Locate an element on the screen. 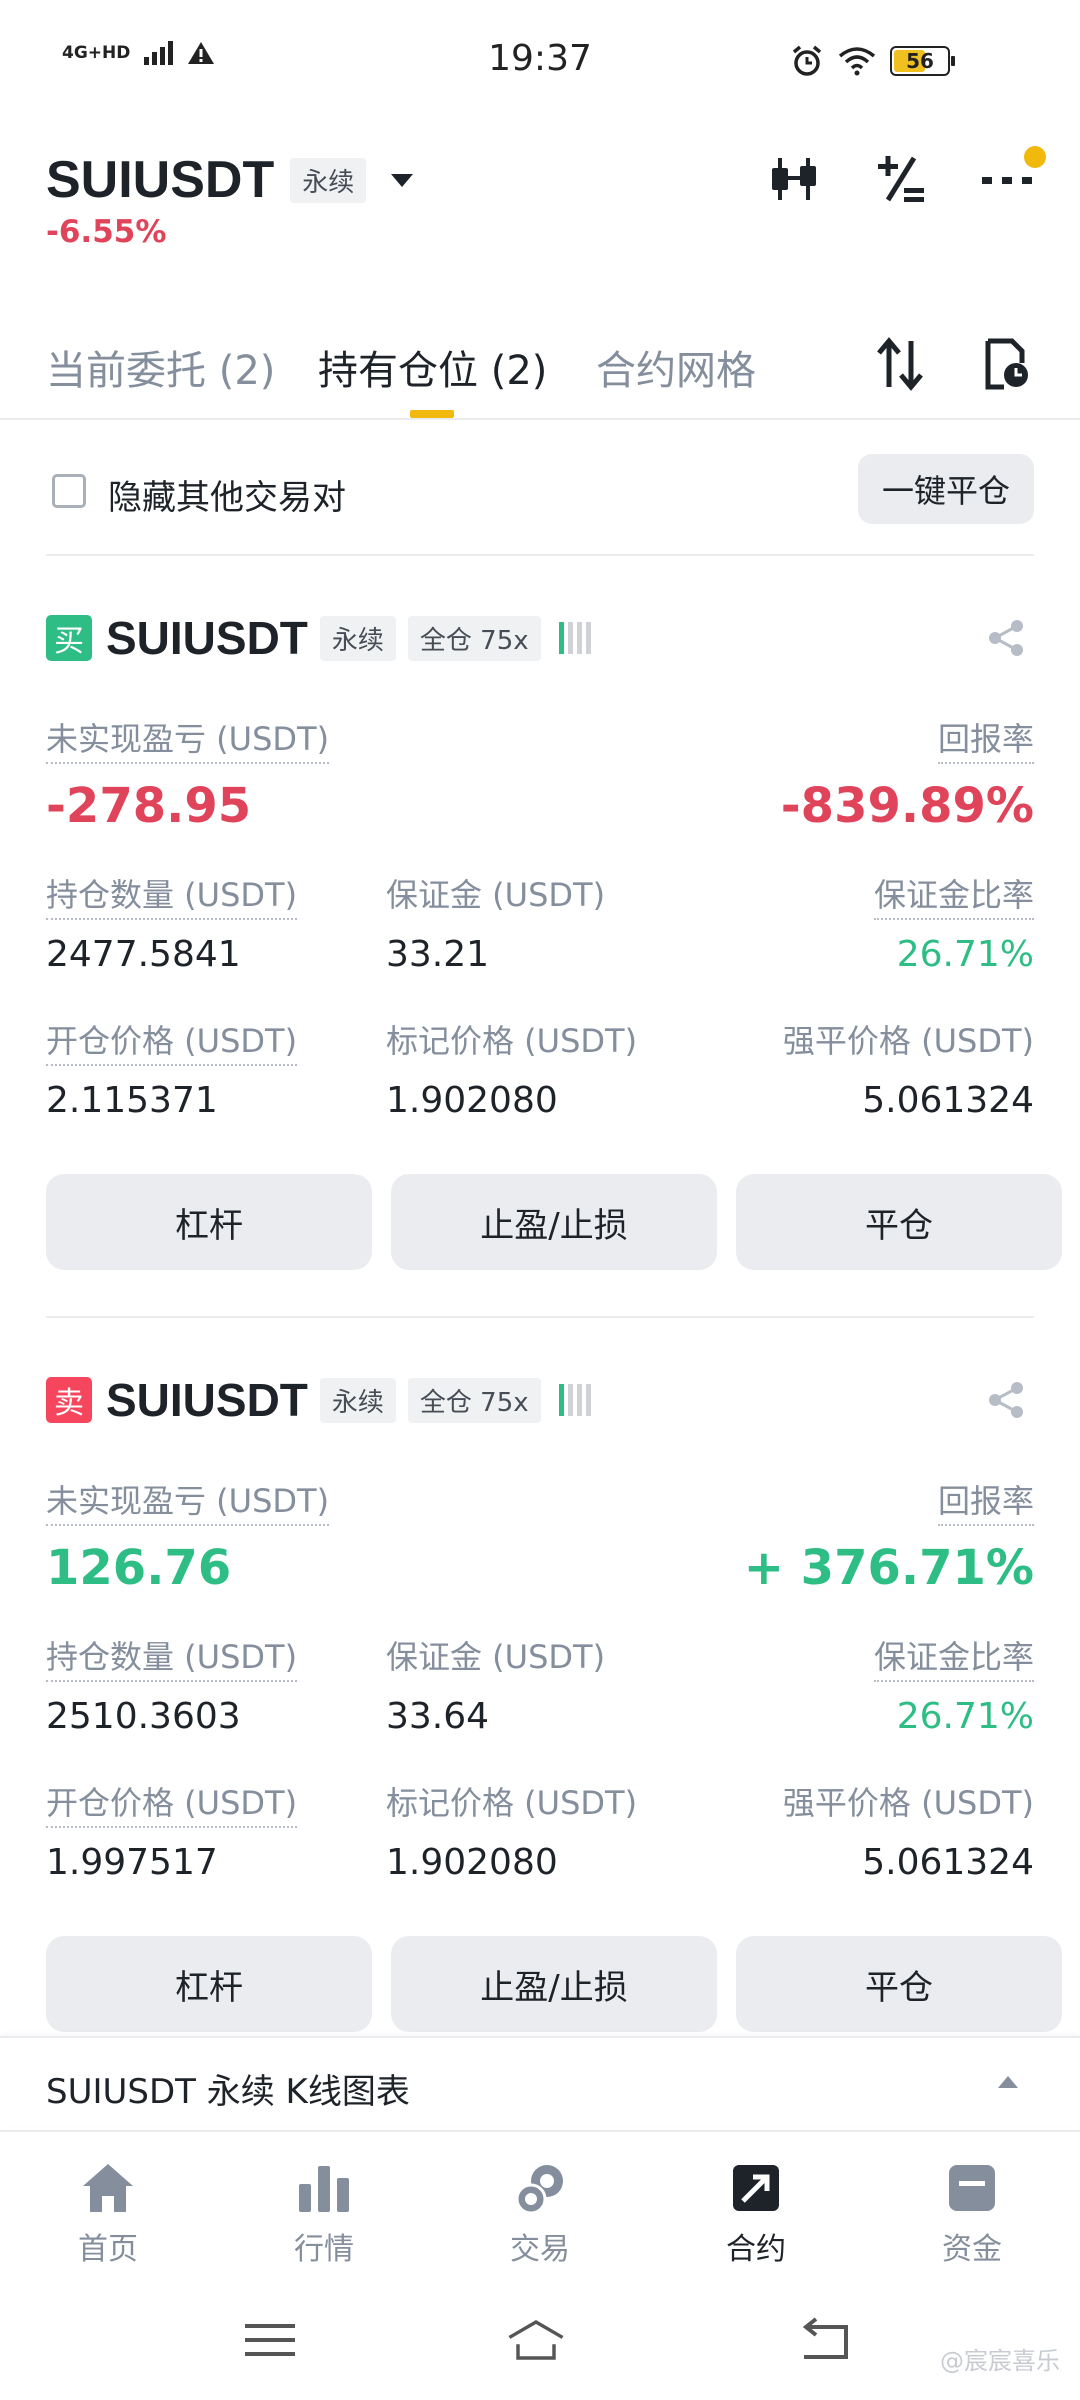 This screenshot has width=1080, height=2400. position-size-value: 2477.5841 is located at coordinates (143, 954).